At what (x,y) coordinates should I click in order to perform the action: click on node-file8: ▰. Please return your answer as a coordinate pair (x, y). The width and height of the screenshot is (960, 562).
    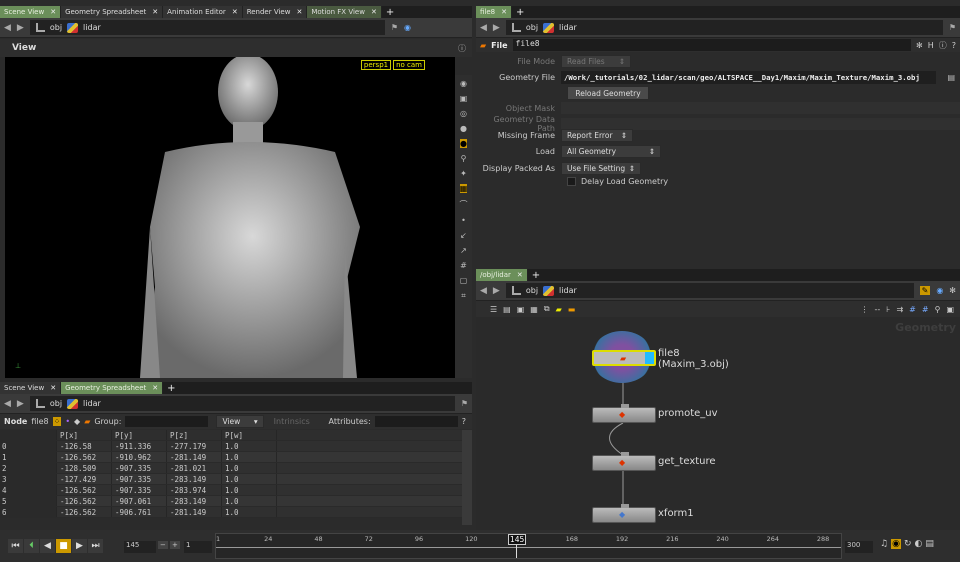
    Looking at the image, I should click on (624, 358).